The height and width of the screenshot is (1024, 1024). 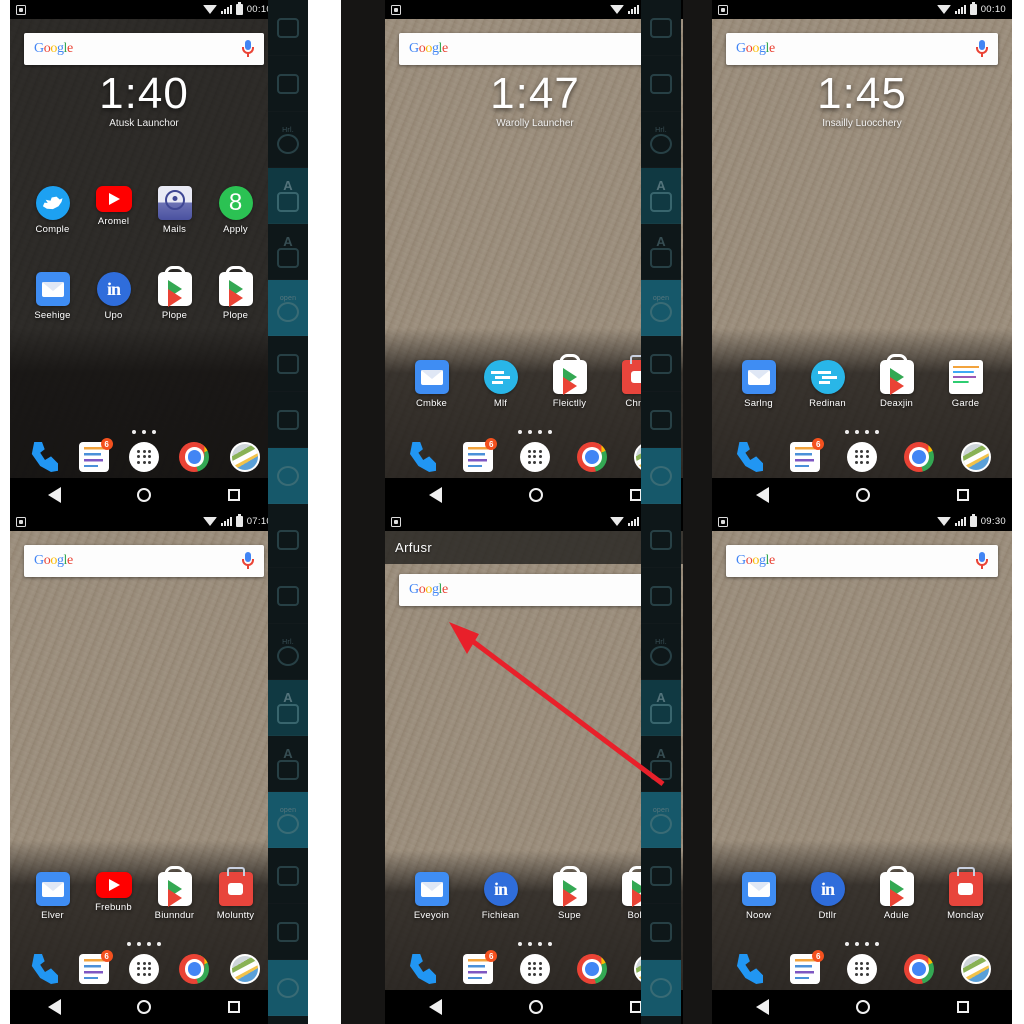 What do you see at coordinates (500, 377) in the screenshot?
I see `cyan-lines-icon` at bounding box center [500, 377].